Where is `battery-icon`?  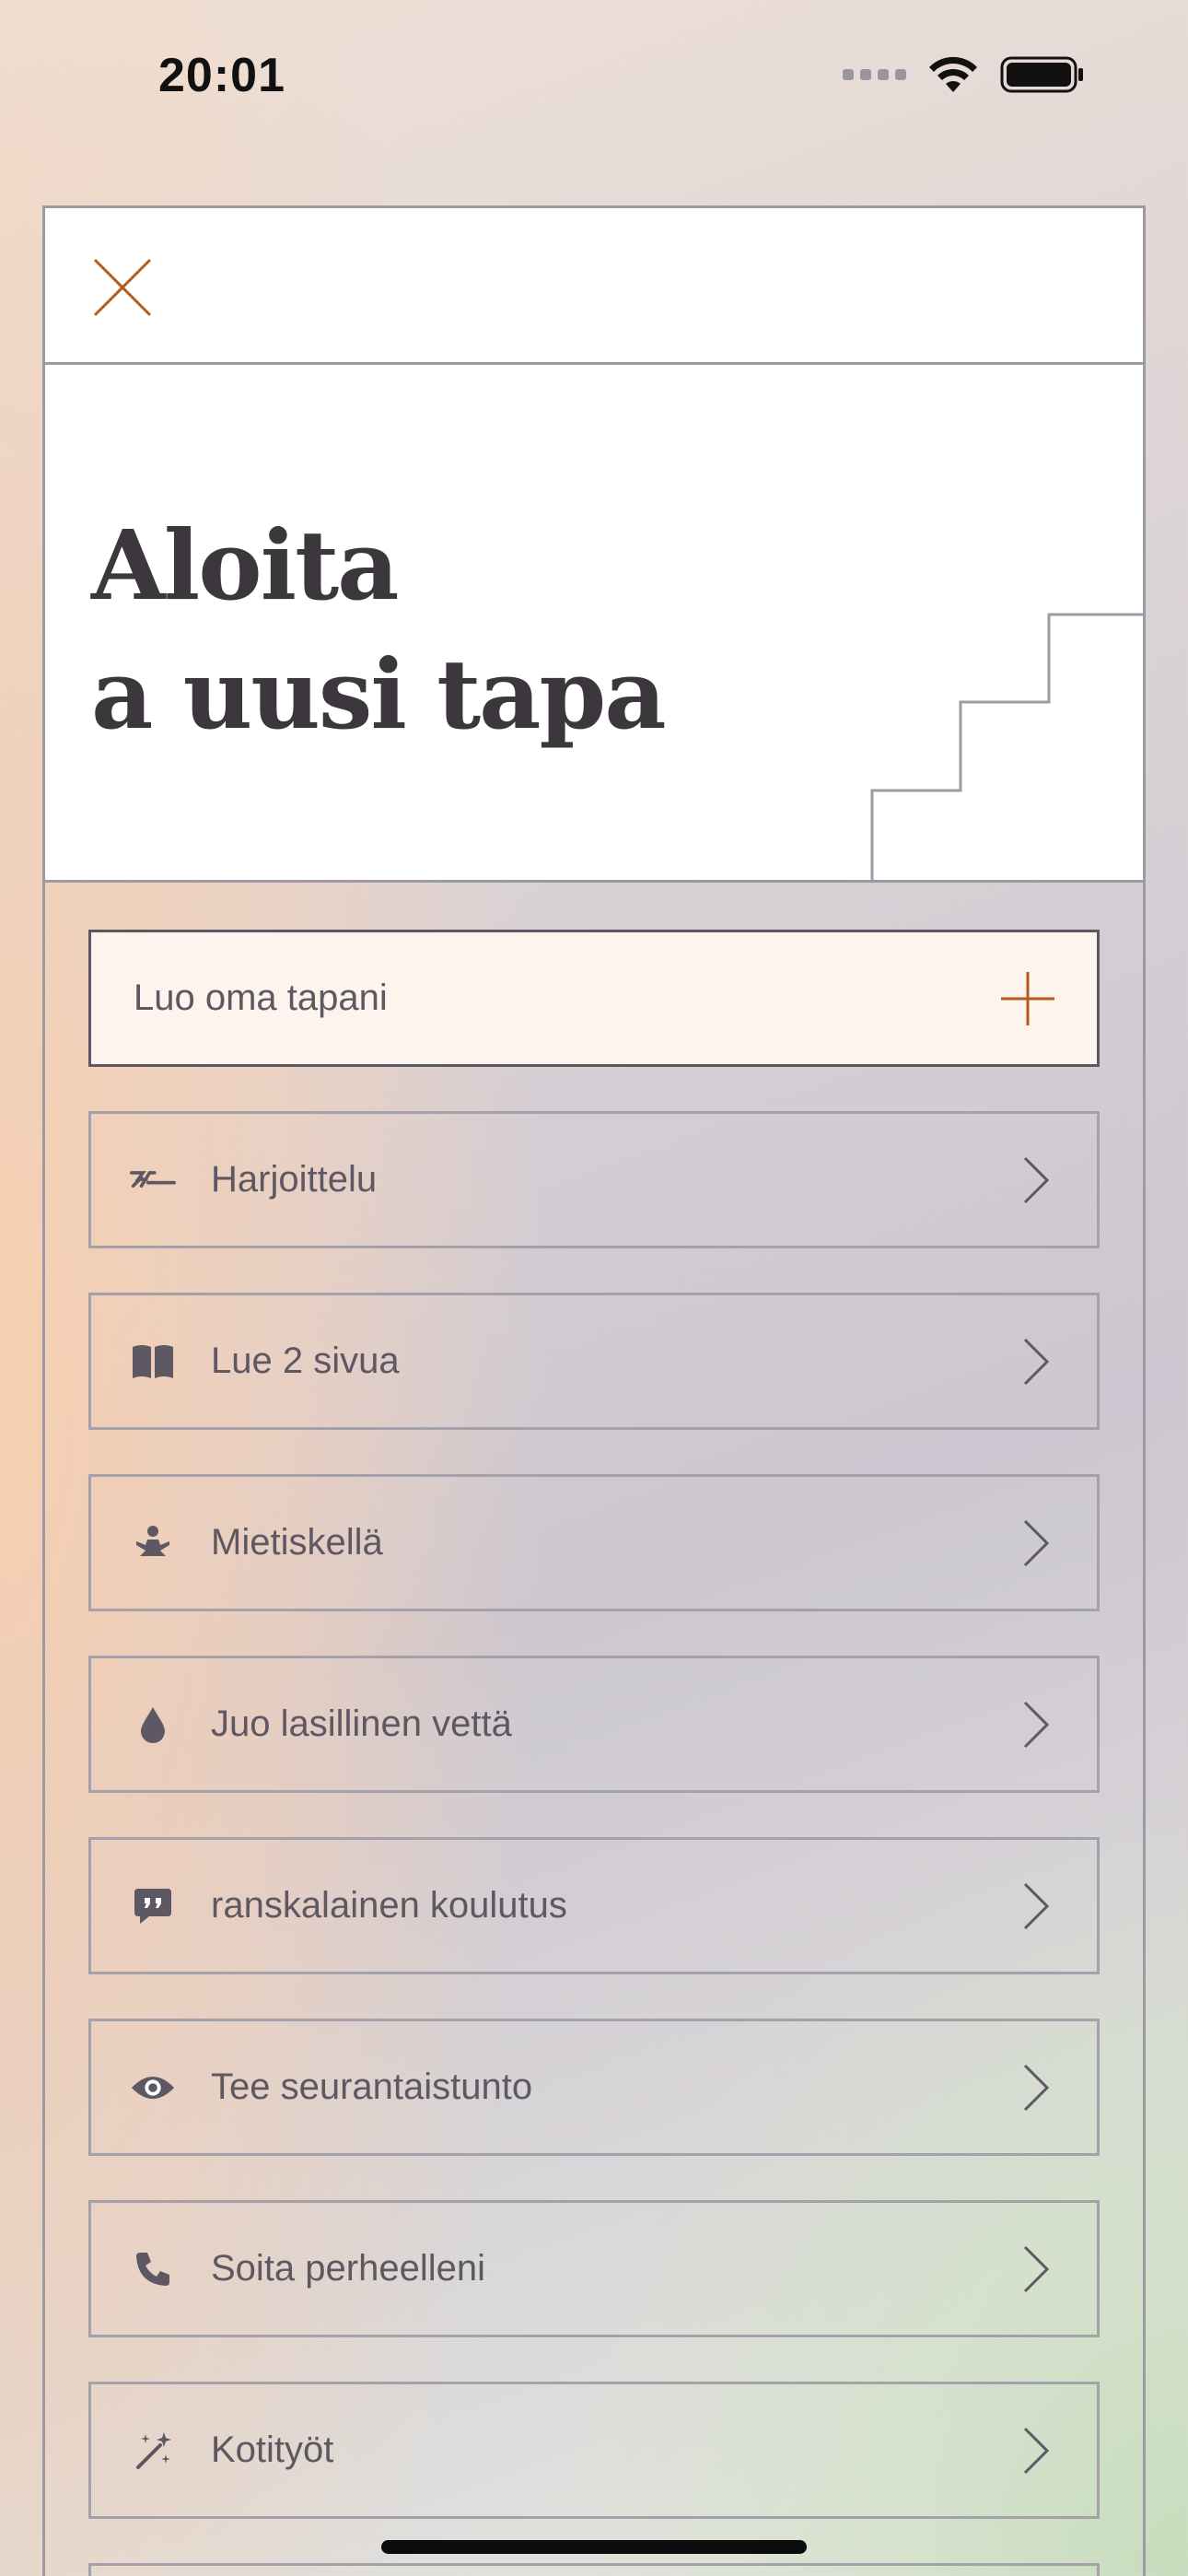 battery-icon is located at coordinates (1041, 74).